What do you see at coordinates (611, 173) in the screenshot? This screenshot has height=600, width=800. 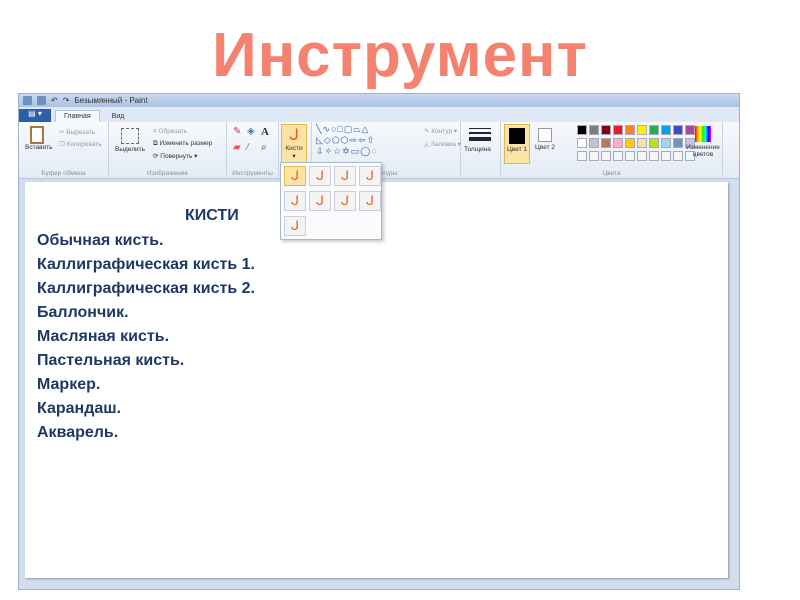 I see `colors-group-label: Цвета` at bounding box center [611, 173].